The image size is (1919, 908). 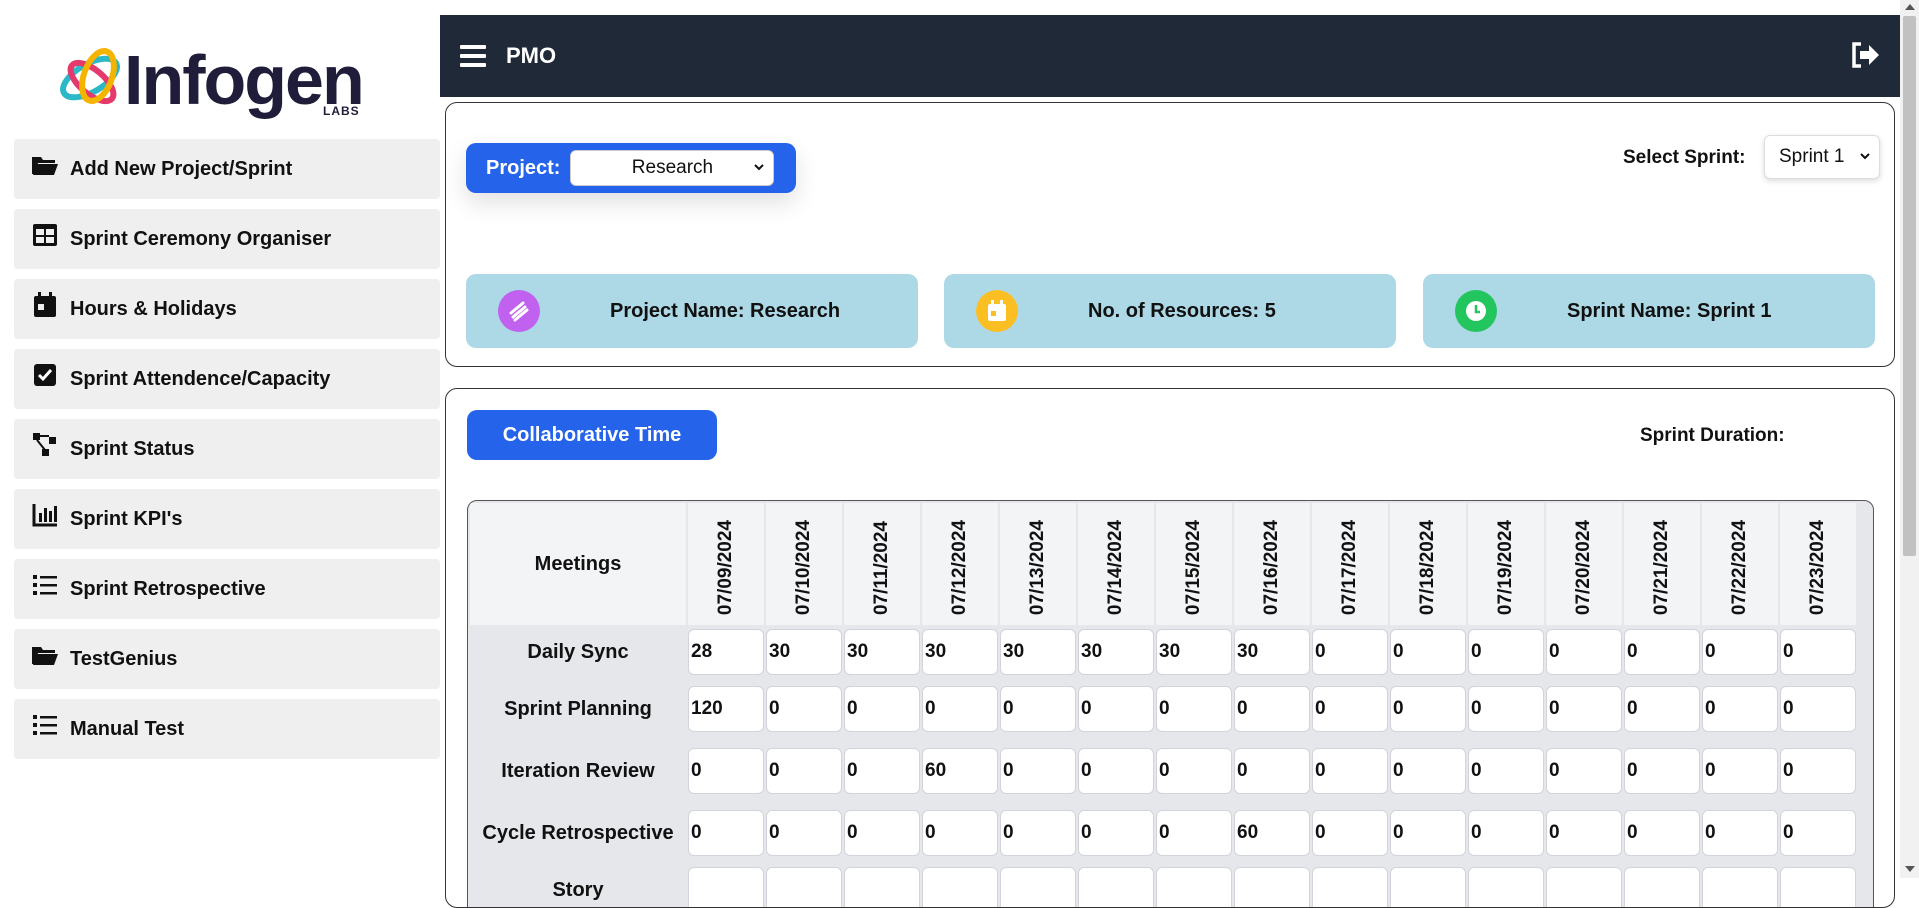 I want to click on minutes-cell: 0, so click(x=1506, y=771).